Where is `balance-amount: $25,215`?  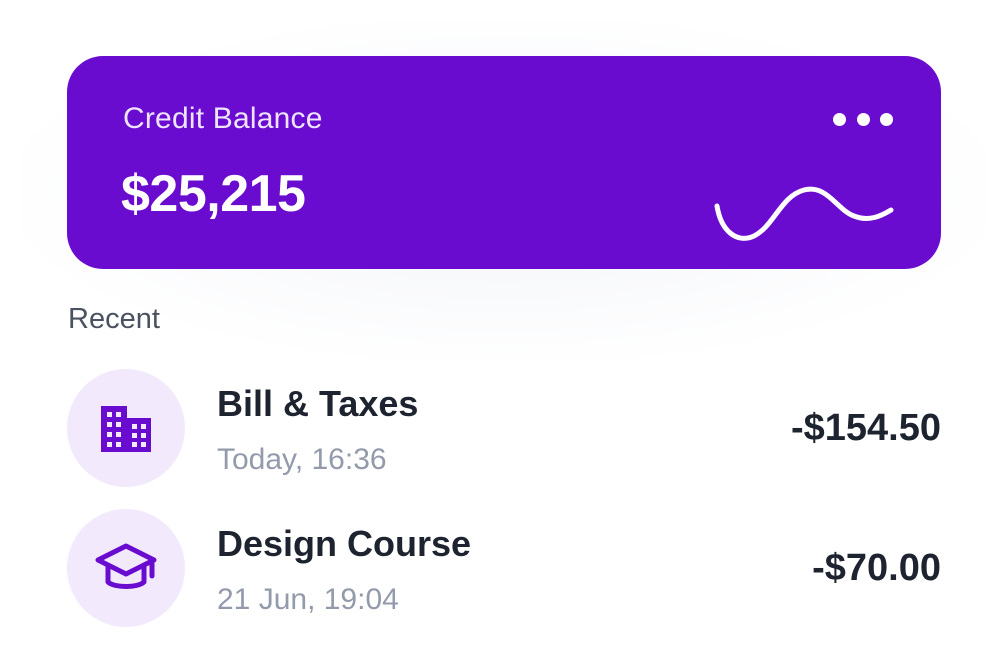 balance-amount: $25,215 is located at coordinates (213, 194).